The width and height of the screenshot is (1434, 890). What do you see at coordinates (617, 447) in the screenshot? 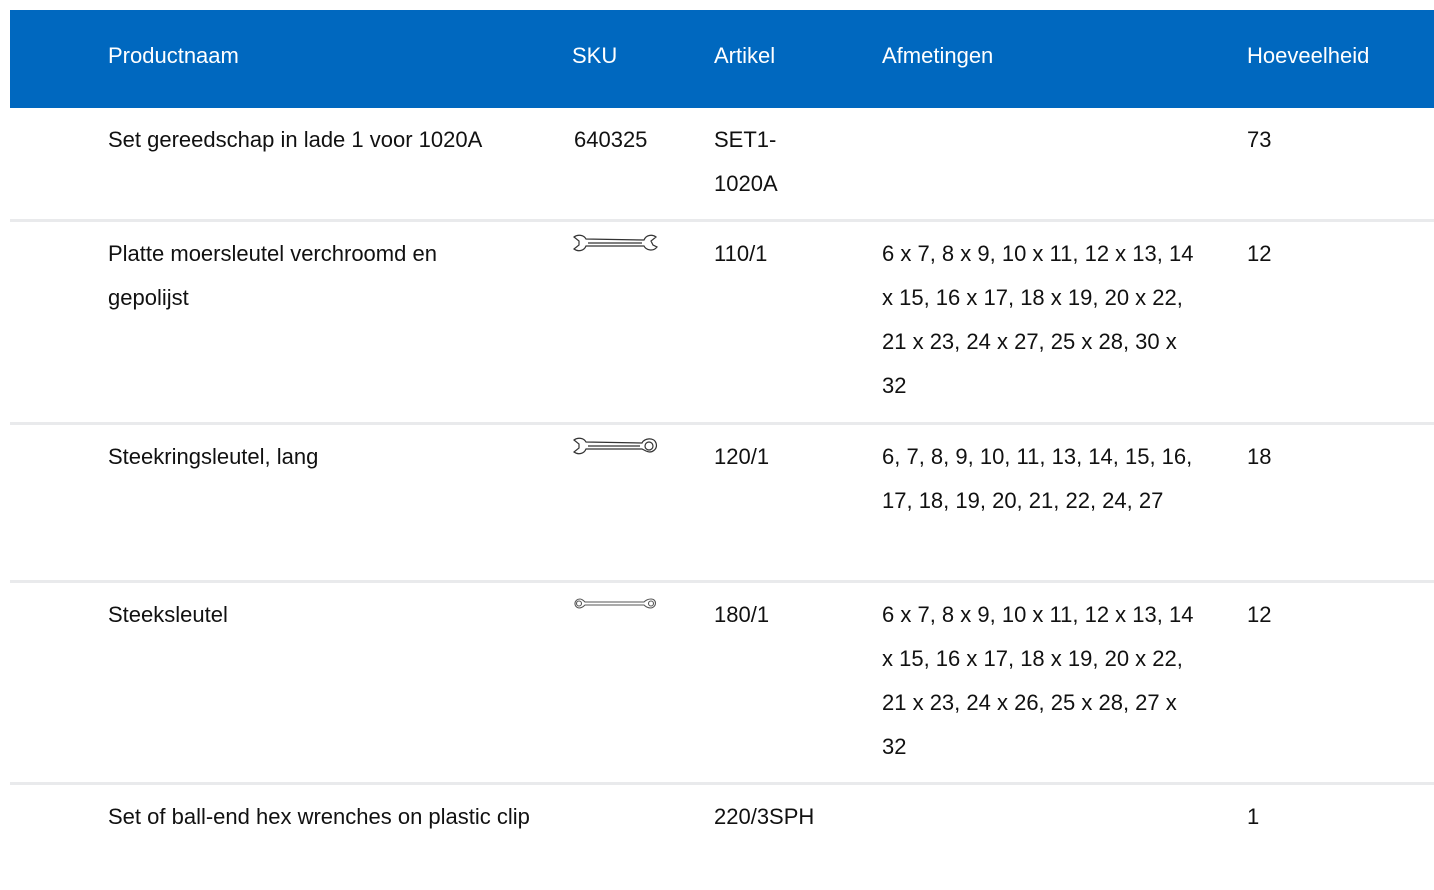
I see `combination-wrench-icon` at bounding box center [617, 447].